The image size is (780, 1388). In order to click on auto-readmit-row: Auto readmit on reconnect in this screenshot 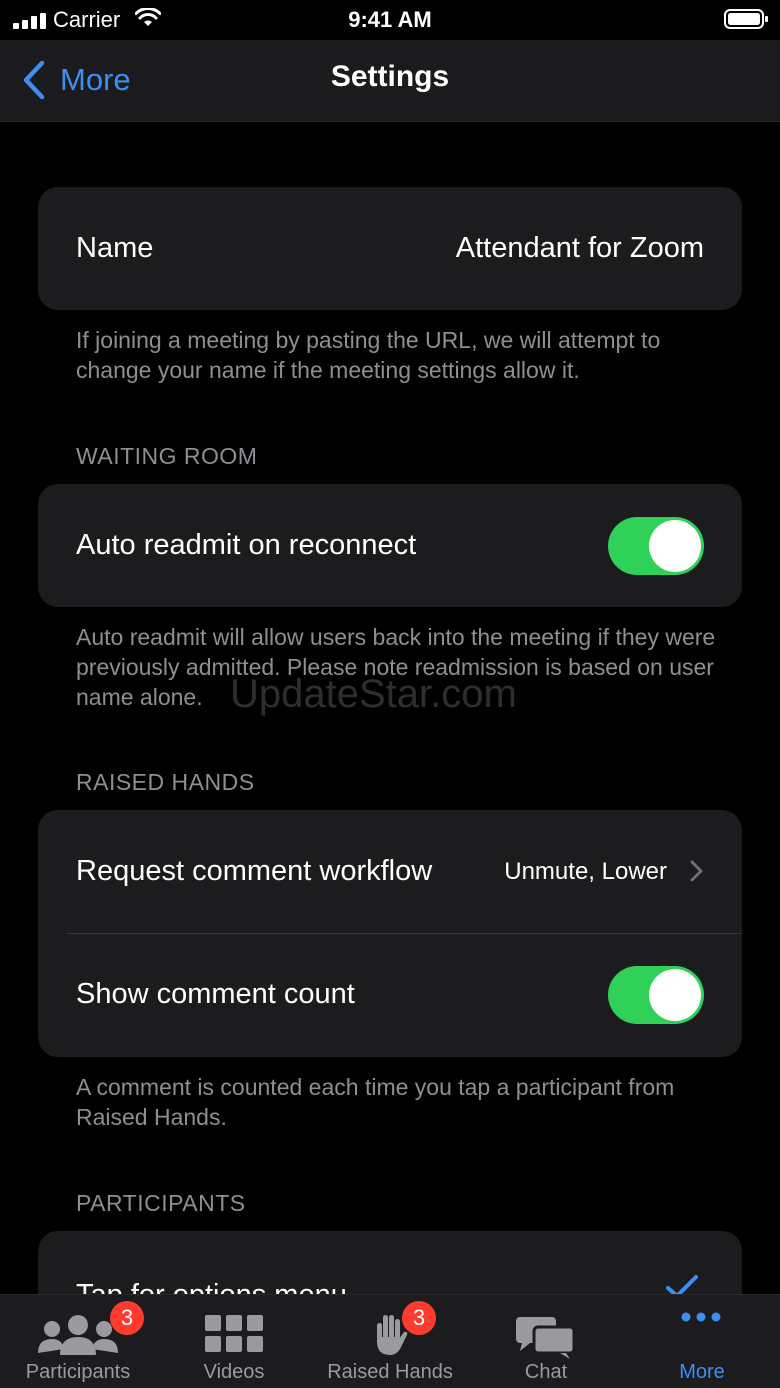, I will do `click(390, 545)`.